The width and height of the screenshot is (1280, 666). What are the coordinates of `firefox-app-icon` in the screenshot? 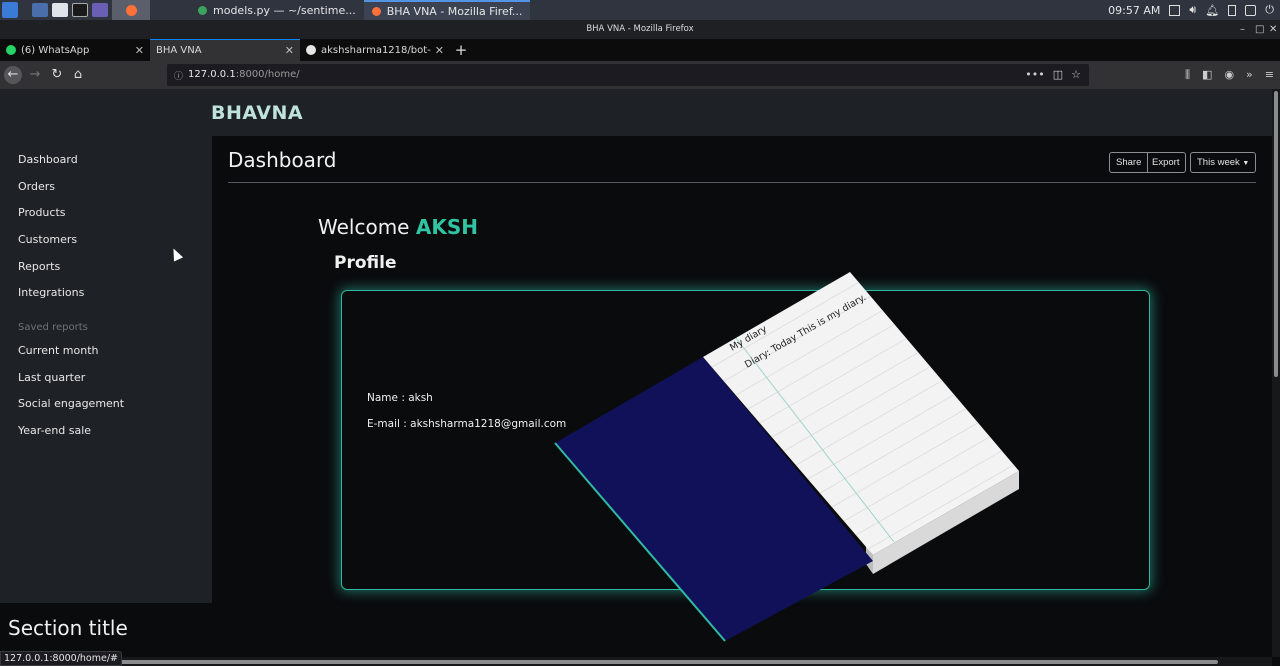 It's located at (376, 11).